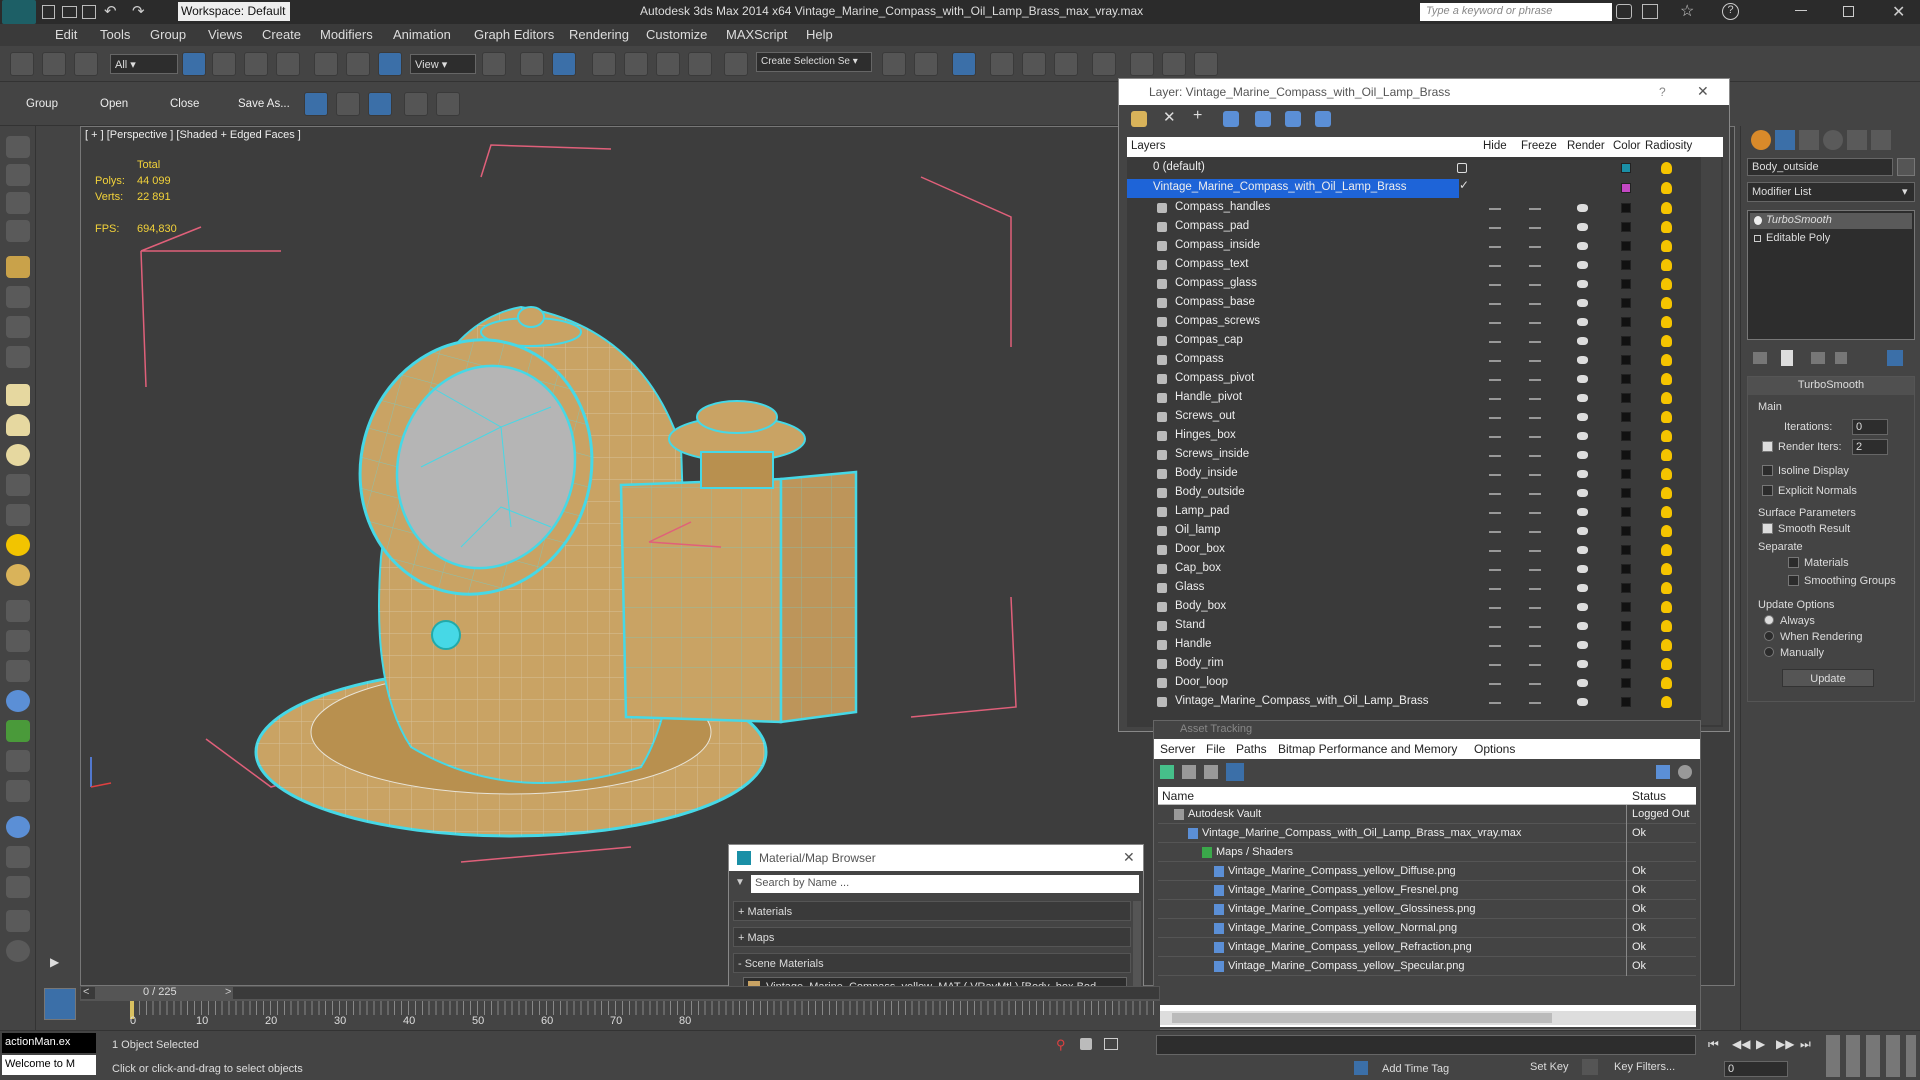 This screenshot has height=1080, width=1920. What do you see at coordinates (18, 921) in the screenshot?
I see `document-icon` at bounding box center [18, 921].